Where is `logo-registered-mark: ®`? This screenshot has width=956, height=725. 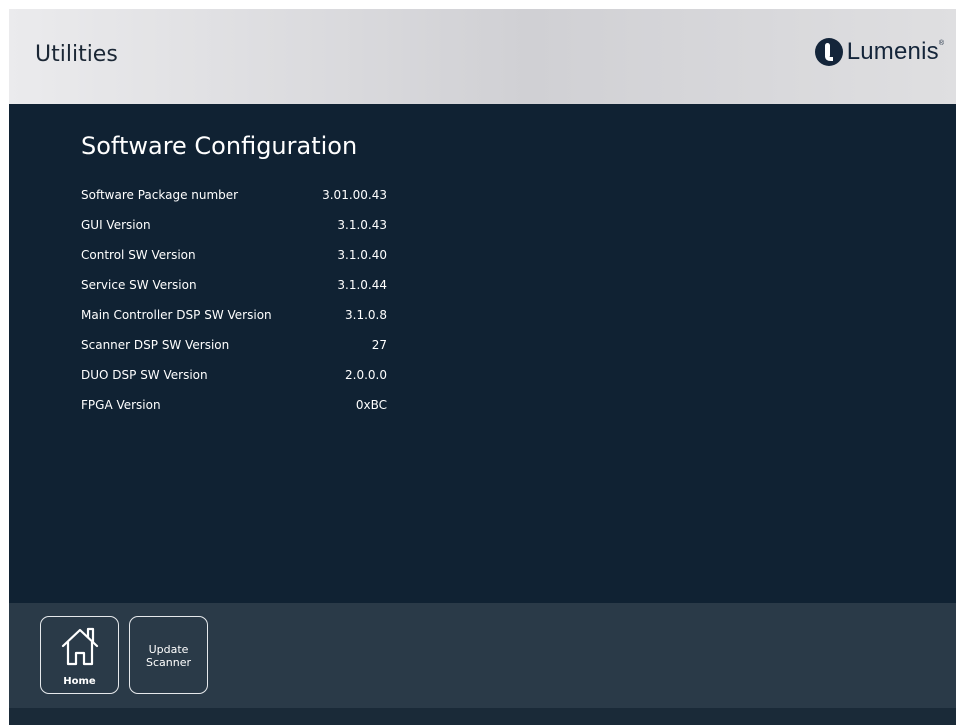 logo-registered-mark: ® is located at coordinates (941, 43).